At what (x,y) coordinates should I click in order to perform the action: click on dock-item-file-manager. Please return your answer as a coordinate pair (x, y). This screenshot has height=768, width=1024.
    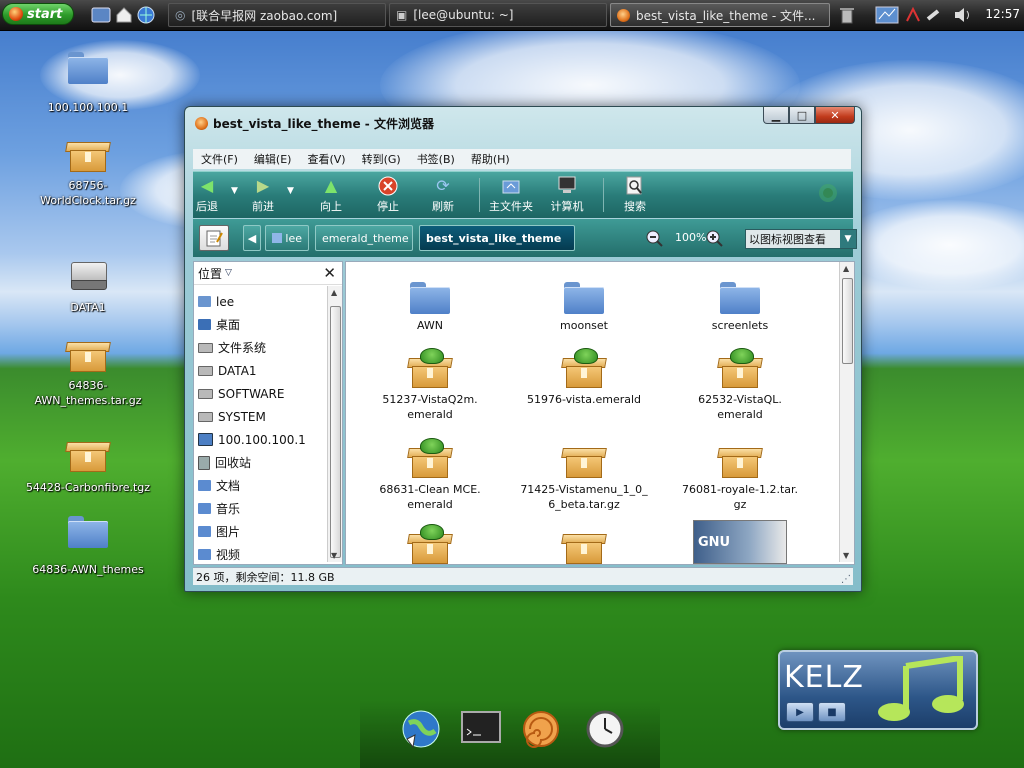
    Looking at the image, I should click on (541, 729).